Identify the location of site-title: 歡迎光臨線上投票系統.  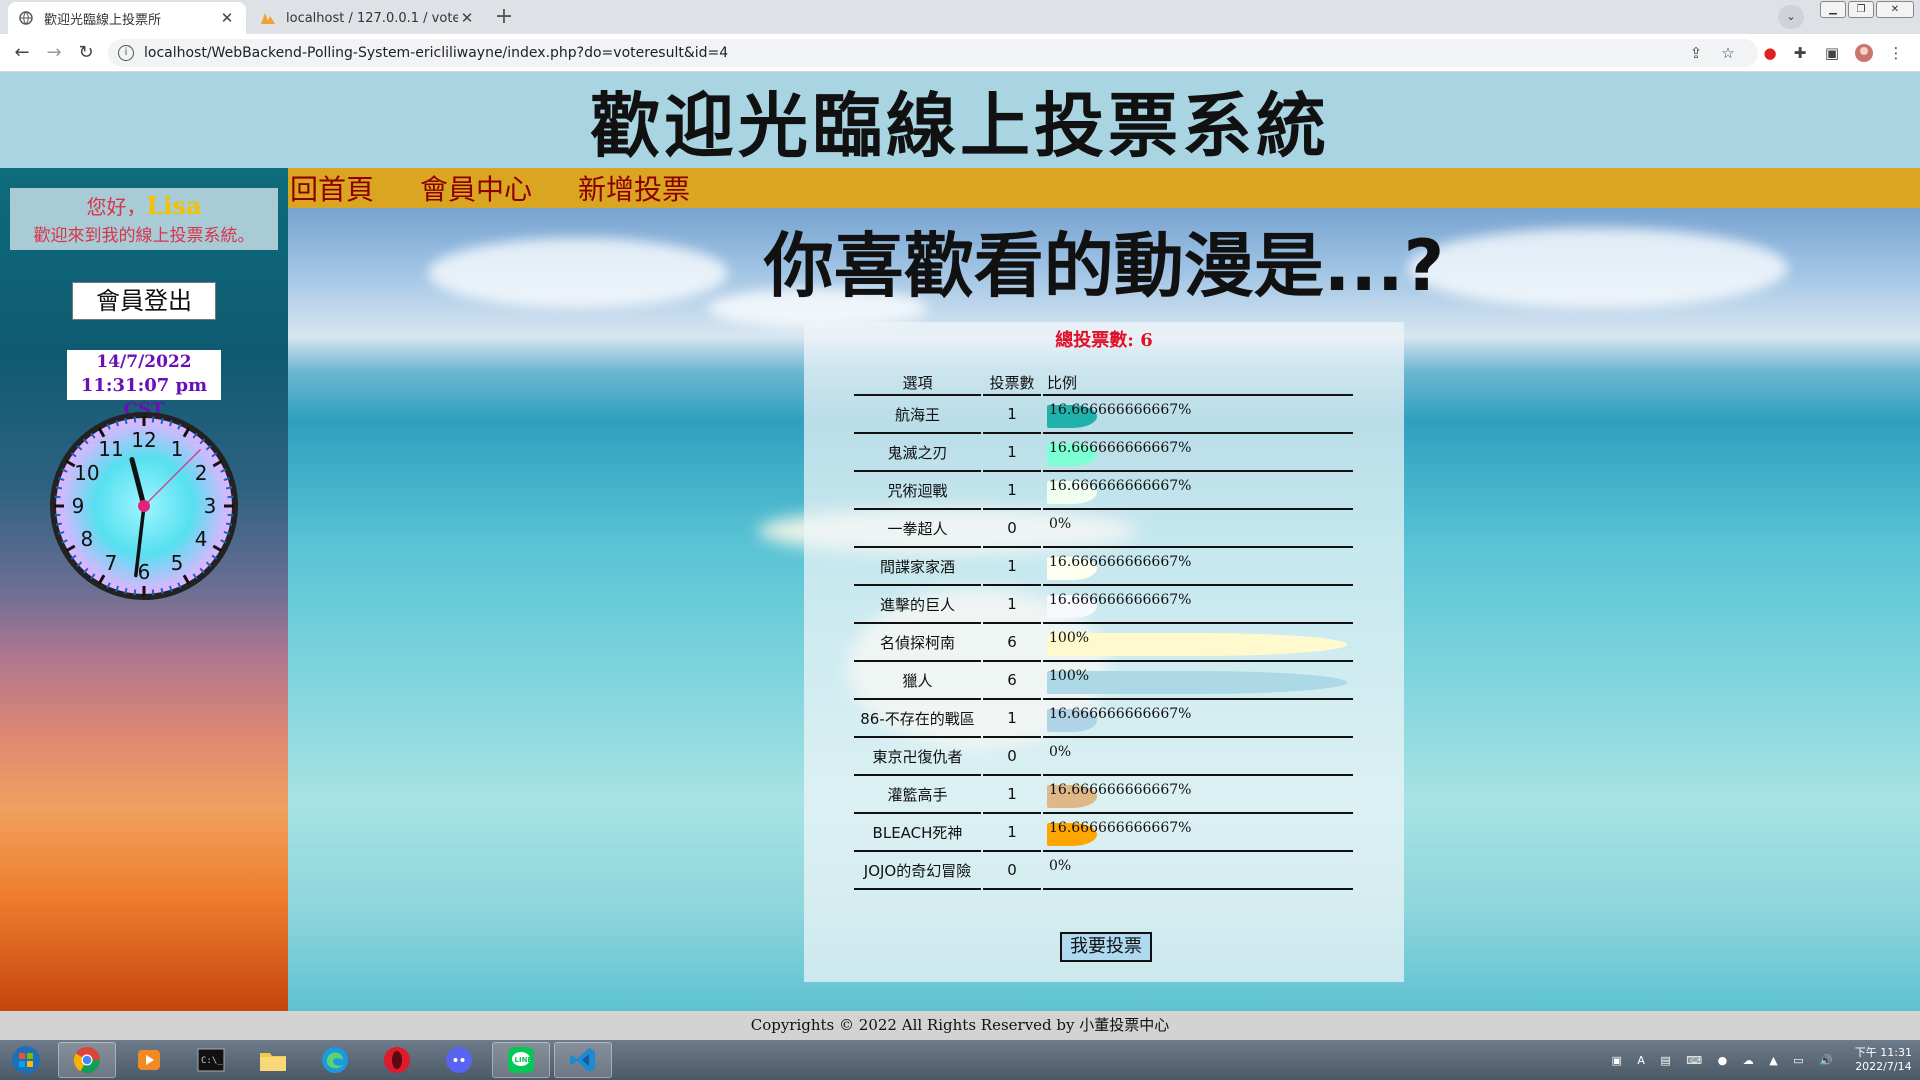
(960, 125).